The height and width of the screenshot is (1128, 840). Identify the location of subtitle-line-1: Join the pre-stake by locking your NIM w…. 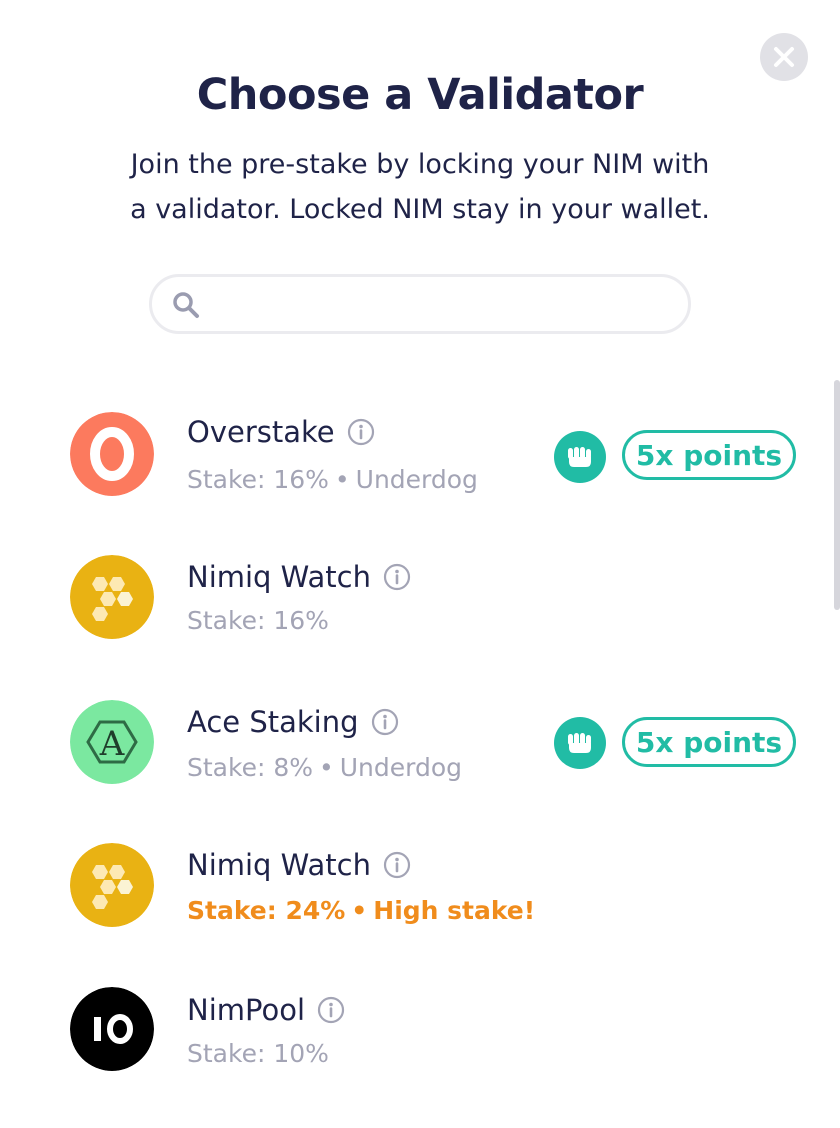
(420, 164).